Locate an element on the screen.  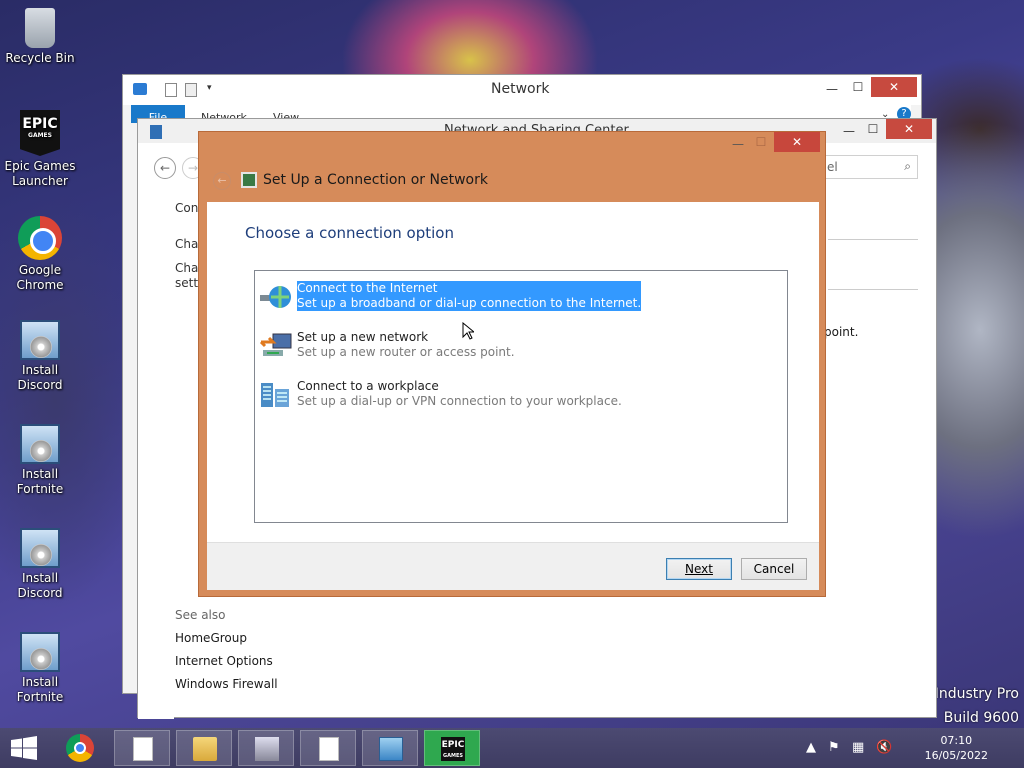
link-internet-options: Internet Options is located at coordinates (224, 661).